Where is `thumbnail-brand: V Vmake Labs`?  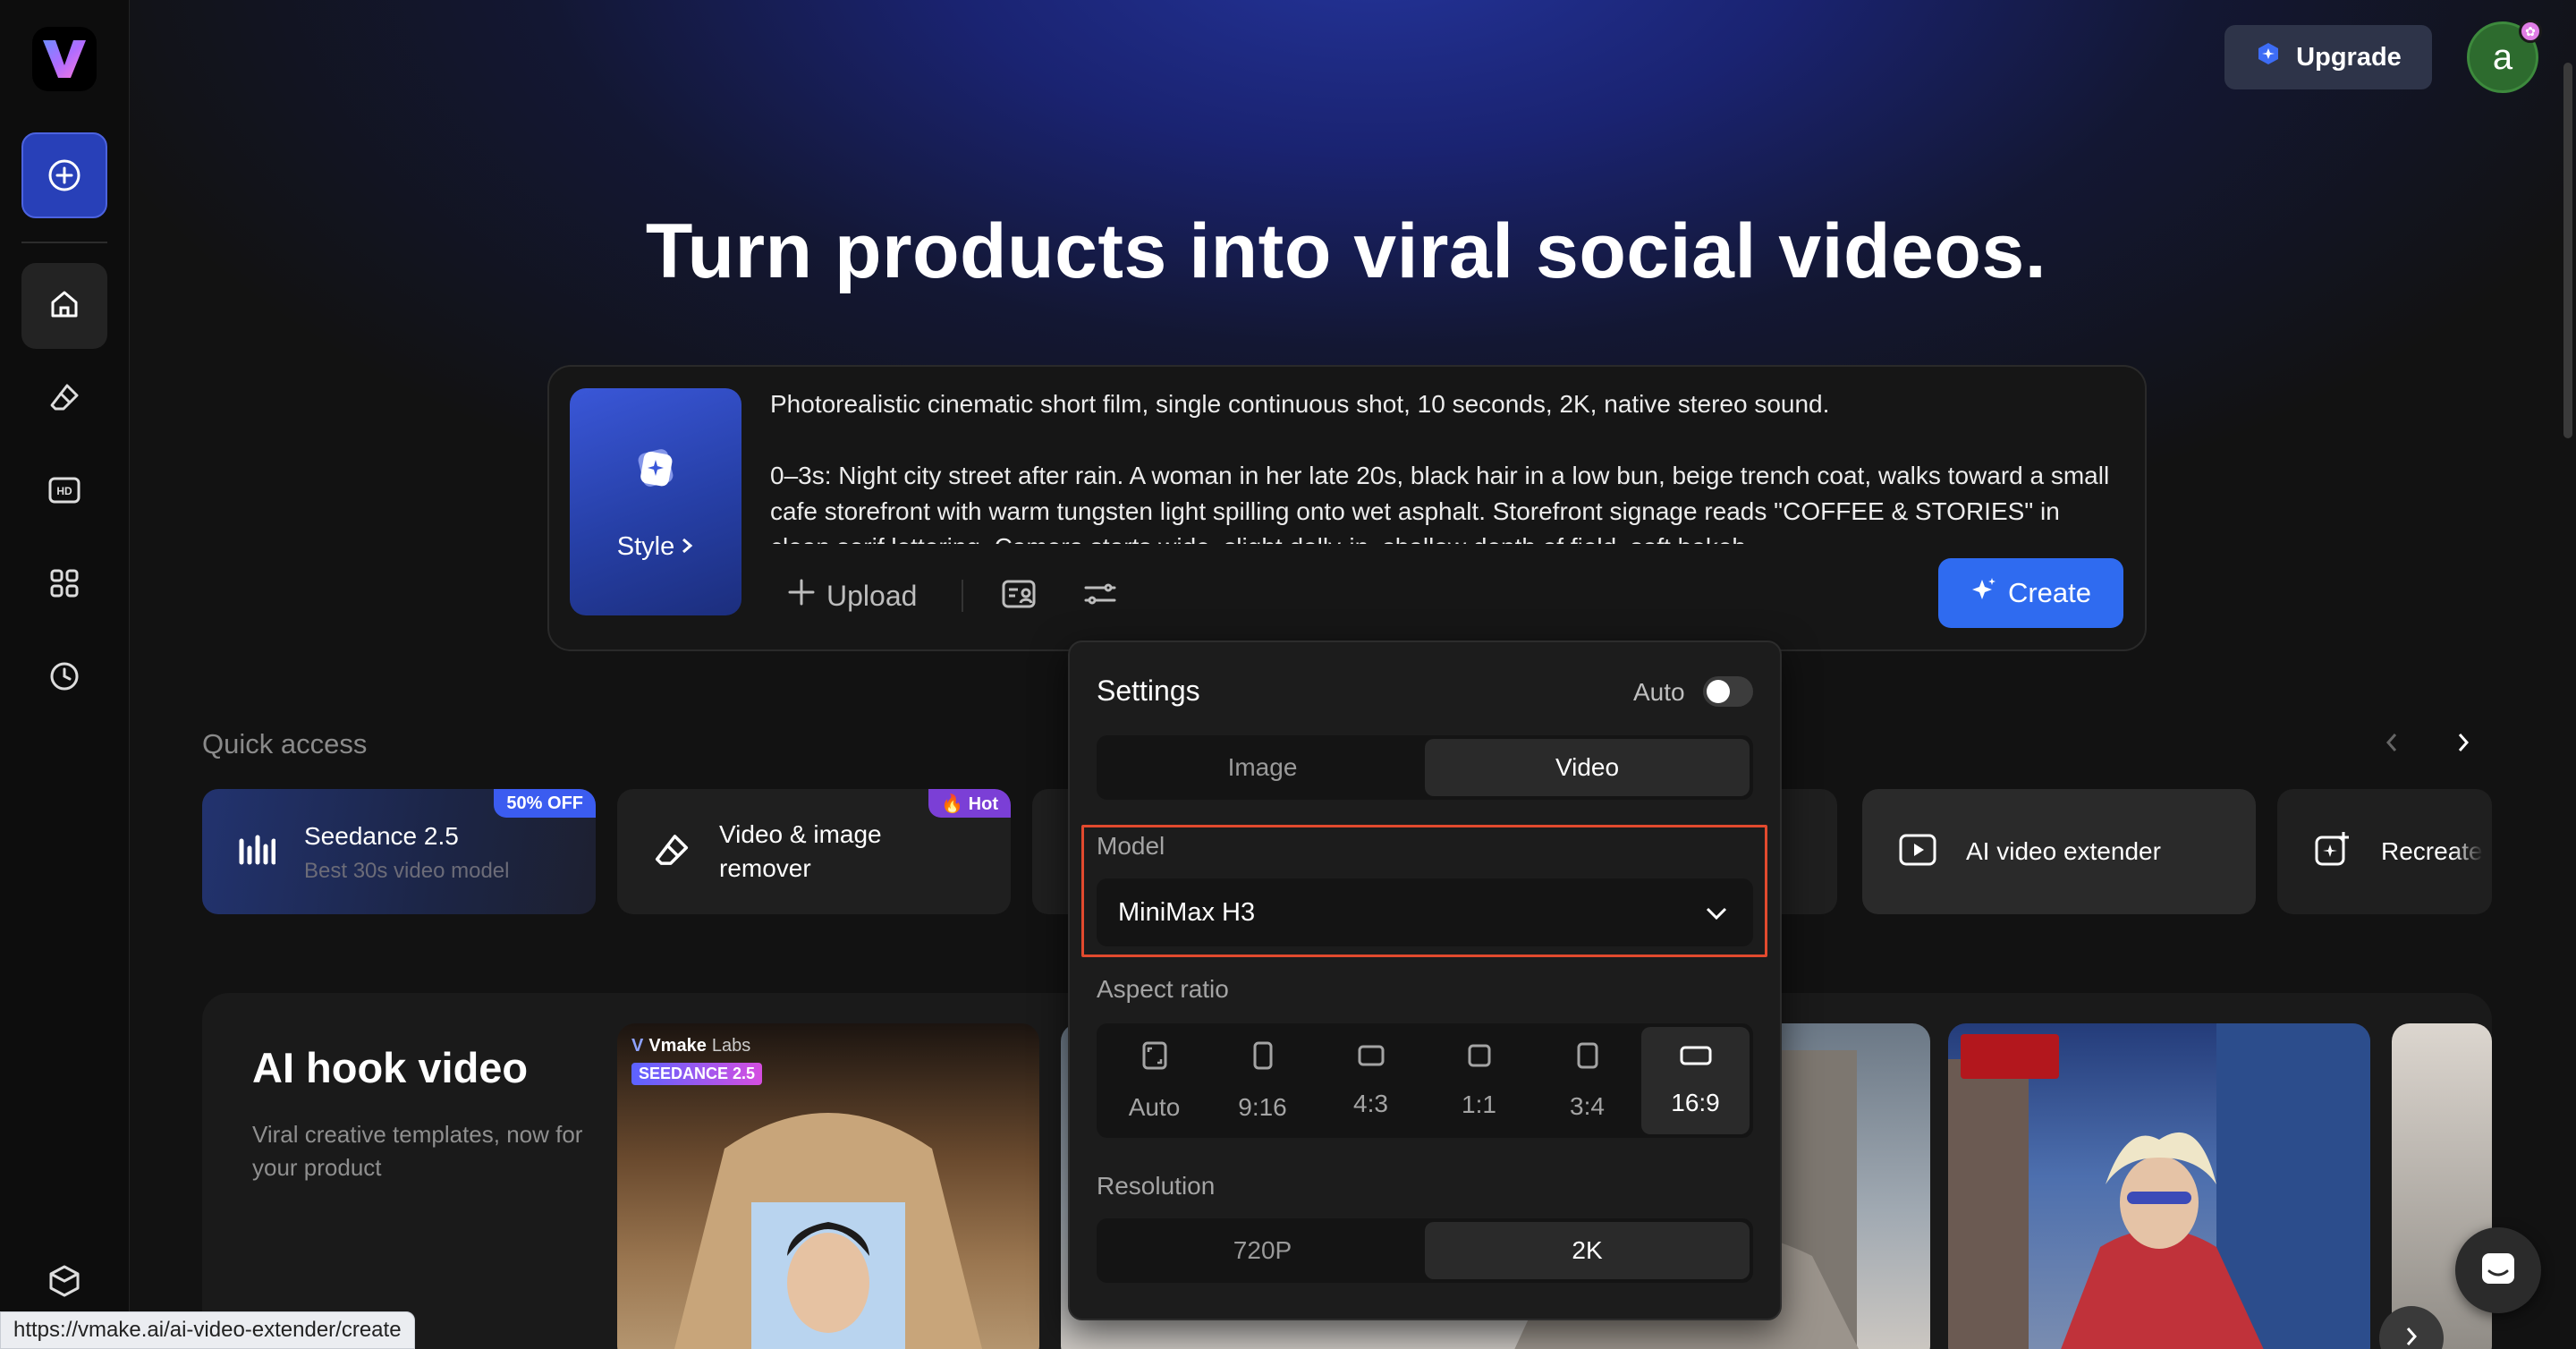
thumbnail-brand: V Vmake Labs is located at coordinates (690, 1046).